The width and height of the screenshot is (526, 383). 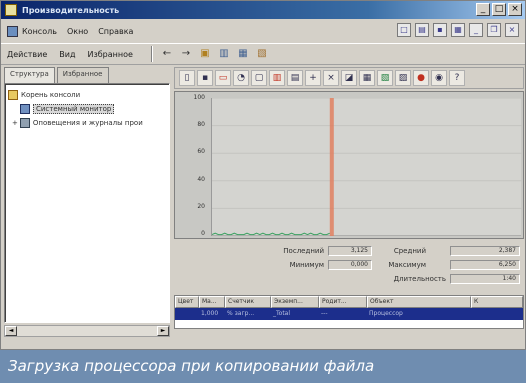 I want to click on y-tick-label: 80, so click(x=201, y=124).